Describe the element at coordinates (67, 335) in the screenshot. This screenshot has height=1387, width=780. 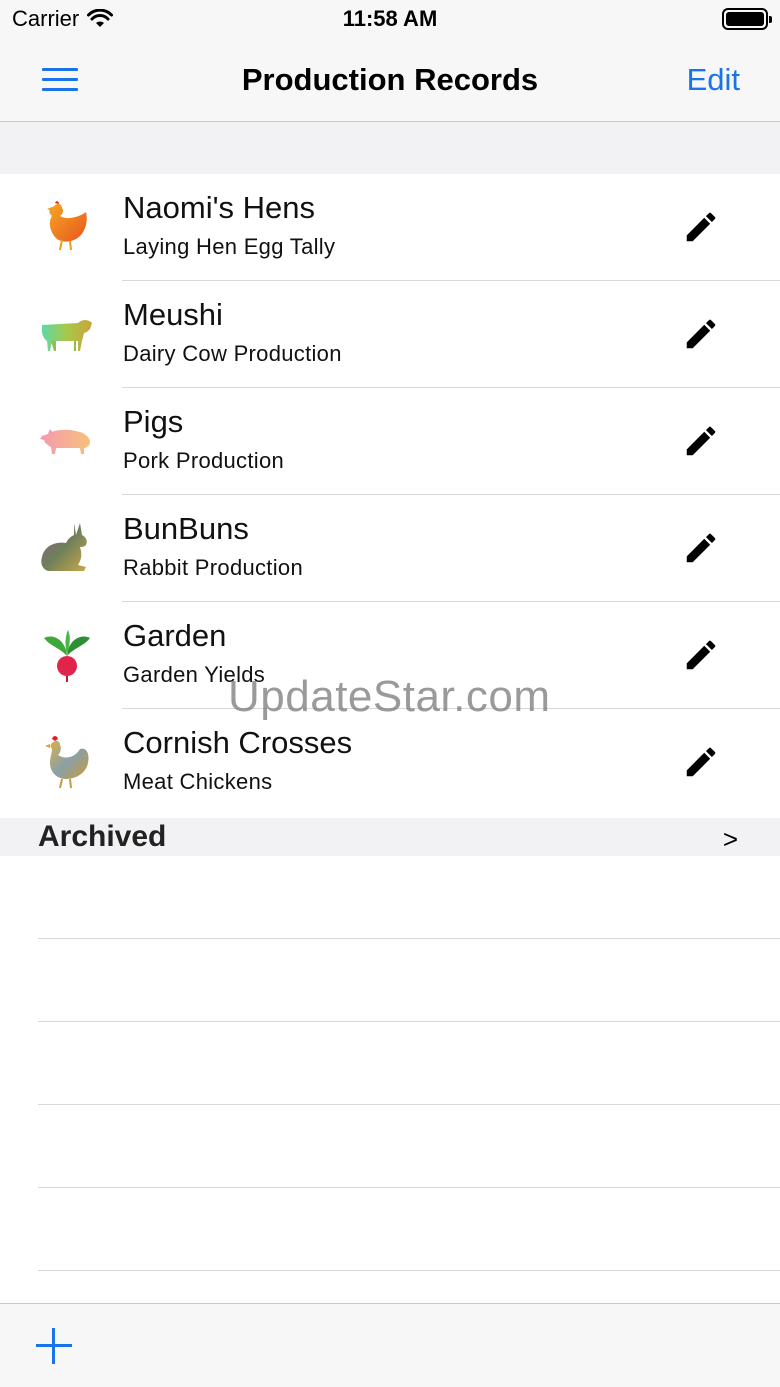
I see `cow-icon` at that location.